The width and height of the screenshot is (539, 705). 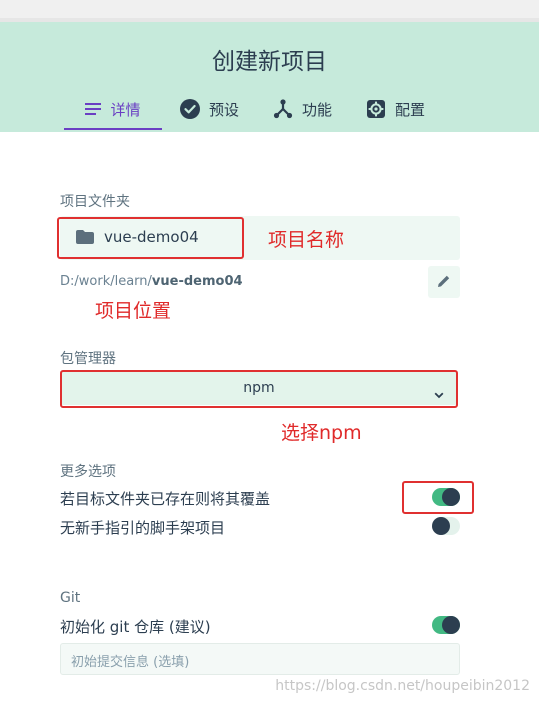 What do you see at coordinates (143, 528) in the screenshot?
I see `no-guide-option-label: 无新手指引的脚手架项目` at bounding box center [143, 528].